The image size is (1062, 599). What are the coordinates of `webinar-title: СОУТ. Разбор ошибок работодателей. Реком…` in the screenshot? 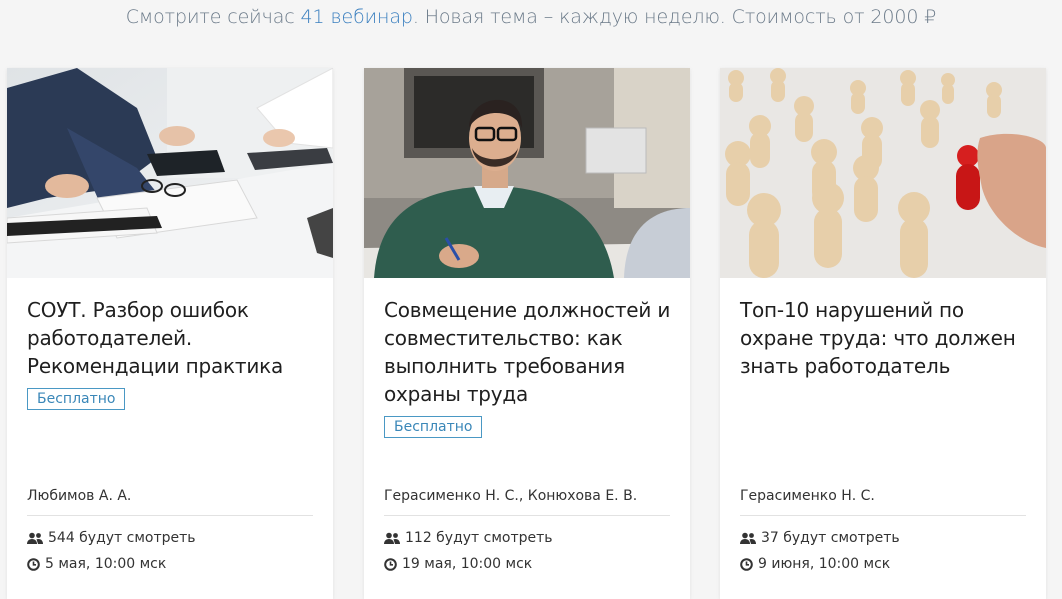 It's located at (172, 338).